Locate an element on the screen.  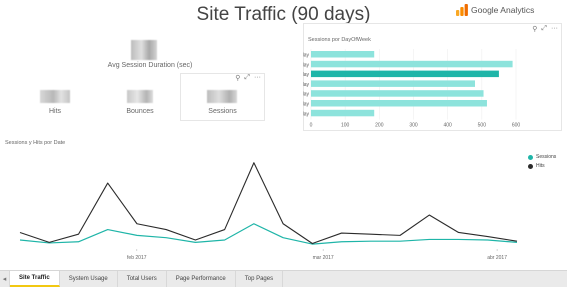
bar-x-tick-label: 400 is located at coordinates (447, 126).